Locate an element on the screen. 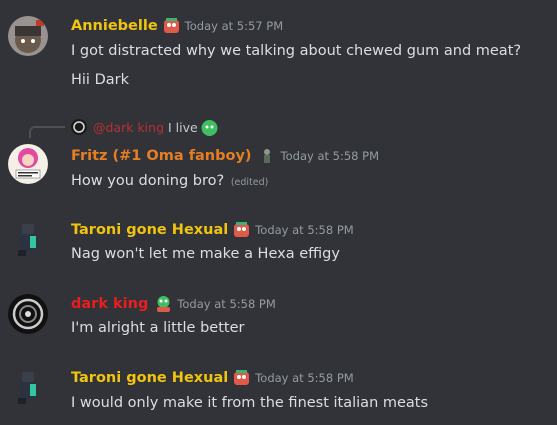 The width and height of the screenshot is (557, 425). reply-connector is located at coordinates (47, 132).